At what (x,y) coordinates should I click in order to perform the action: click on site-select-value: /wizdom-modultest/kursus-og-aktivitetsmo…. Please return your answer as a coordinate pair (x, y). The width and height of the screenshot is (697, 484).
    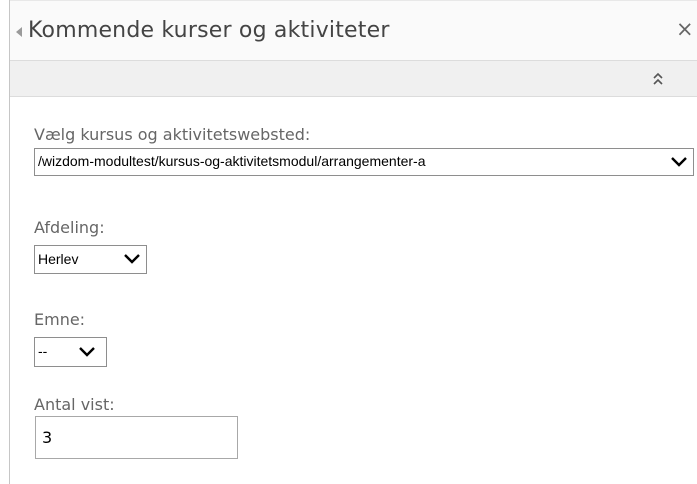
    Looking at the image, I should click on (232, 161).